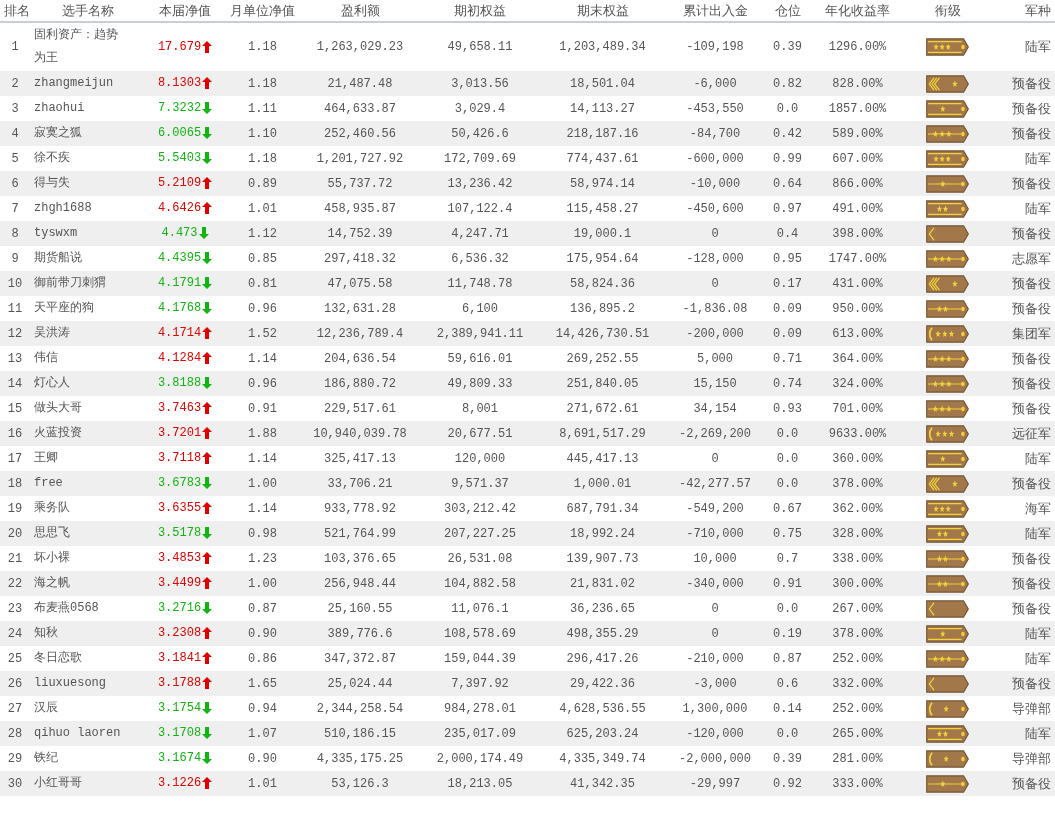 This screenshot has height=818, width=1055. I want to click on table-cell: 0.42, so click(787, 133).